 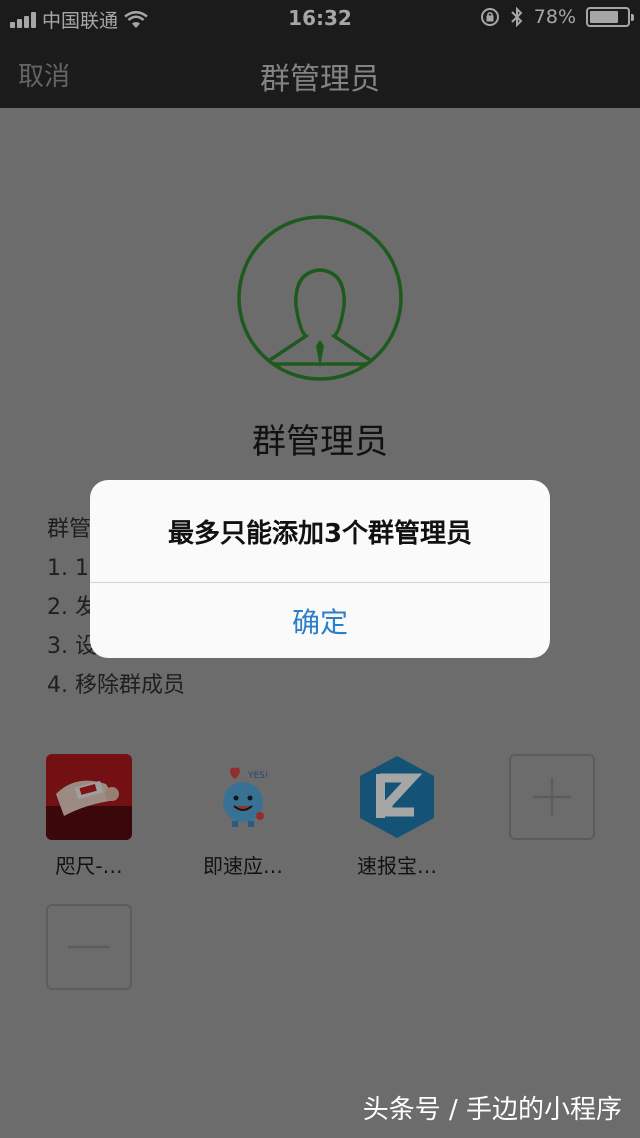 What do you see at coordinates (320, 620) in the screenshot?
I see `confirm-button: 确定` at bounding box center [320, 620].